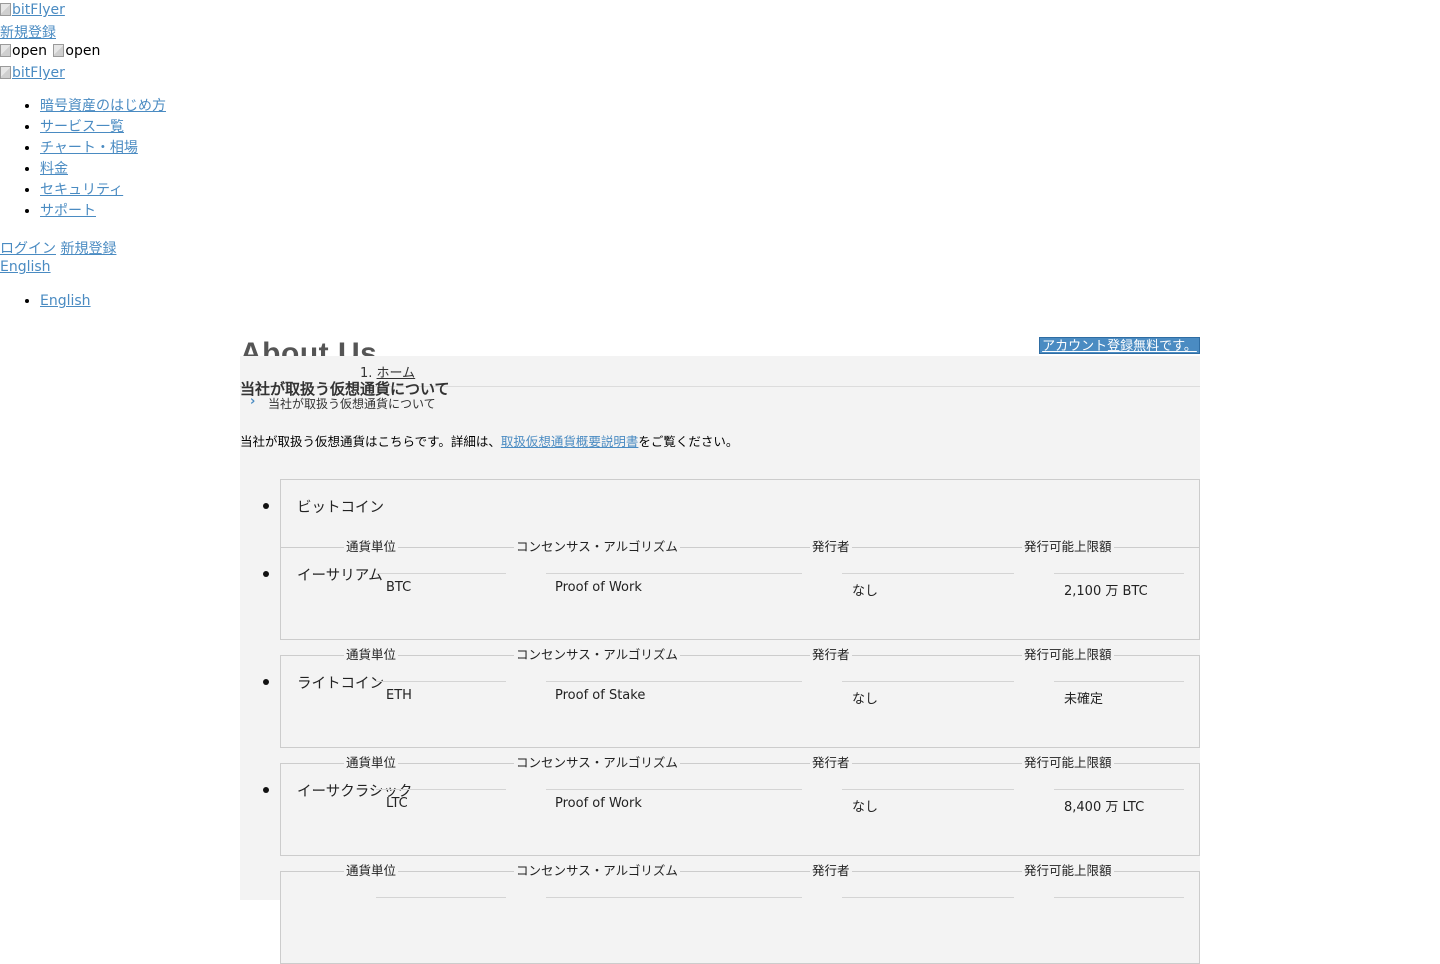 This screenshot has height=964, width=1440. Describe the element at coordinates (309, 346) in the screenshot. I see `hero-title: About Us` at that location.